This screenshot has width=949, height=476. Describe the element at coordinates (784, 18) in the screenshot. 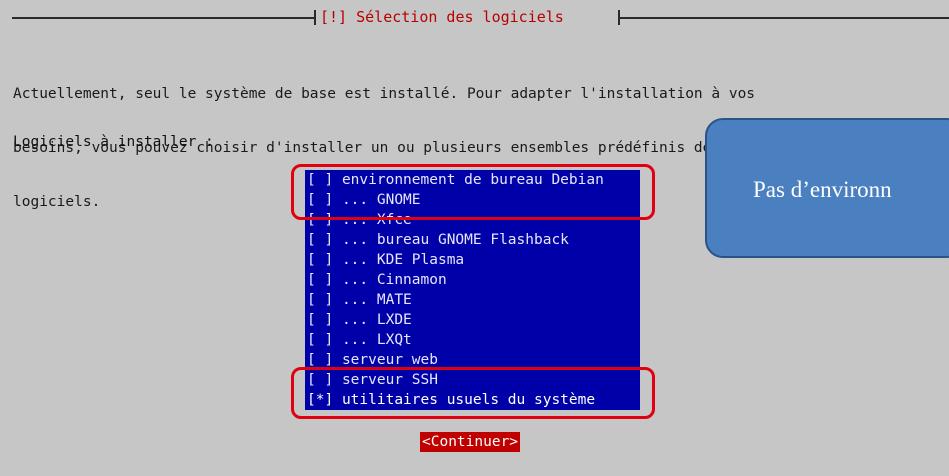

I see `title-rule-right` at that location.